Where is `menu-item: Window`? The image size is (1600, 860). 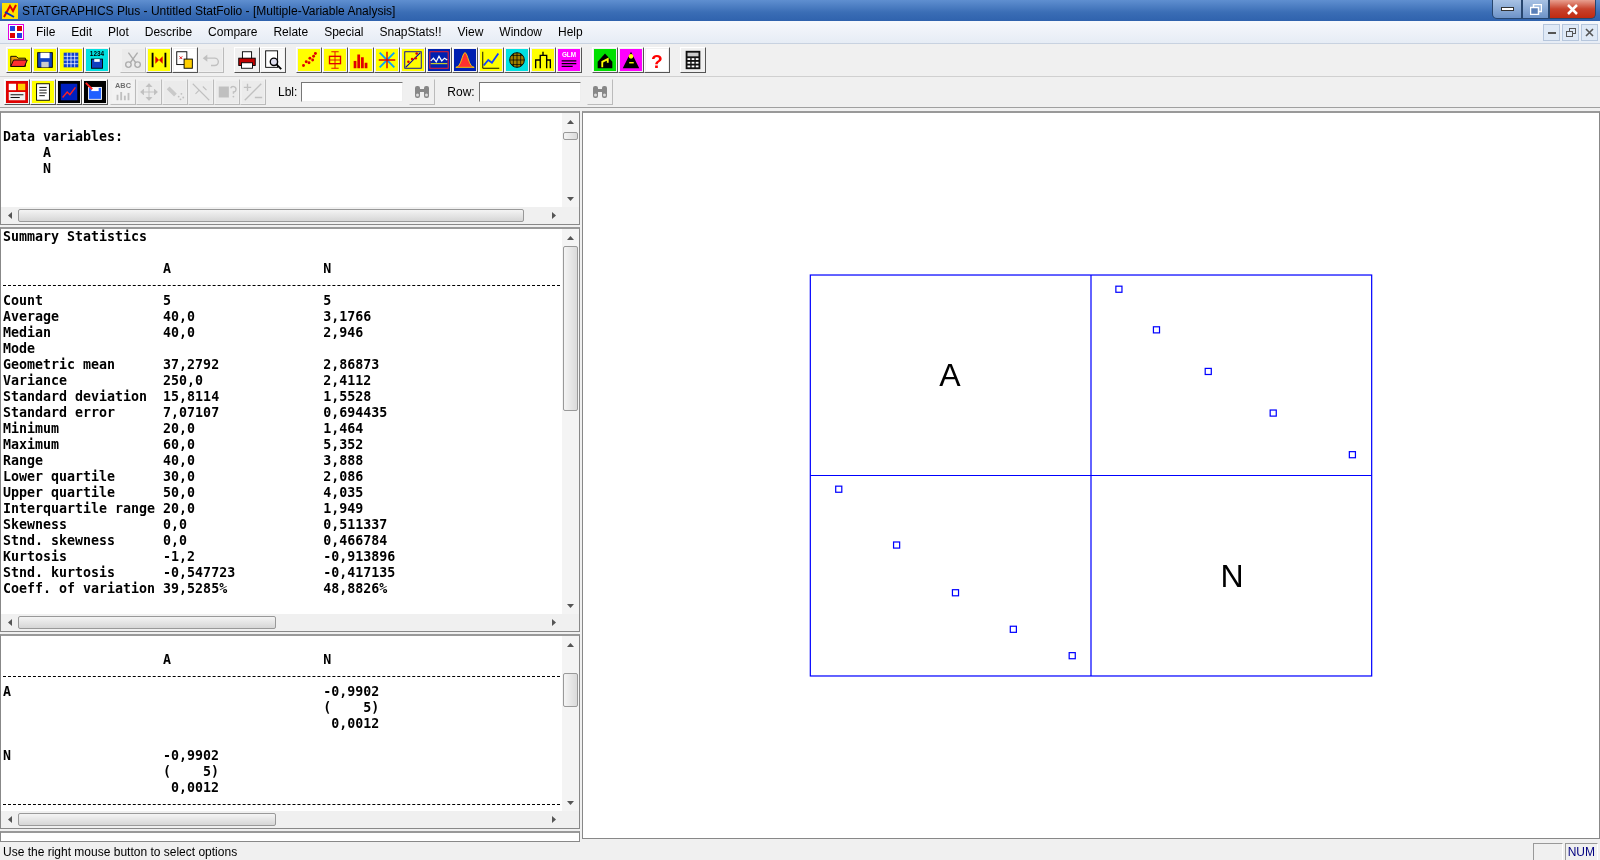
menu-item: Window is located at coordinates (520, 32).